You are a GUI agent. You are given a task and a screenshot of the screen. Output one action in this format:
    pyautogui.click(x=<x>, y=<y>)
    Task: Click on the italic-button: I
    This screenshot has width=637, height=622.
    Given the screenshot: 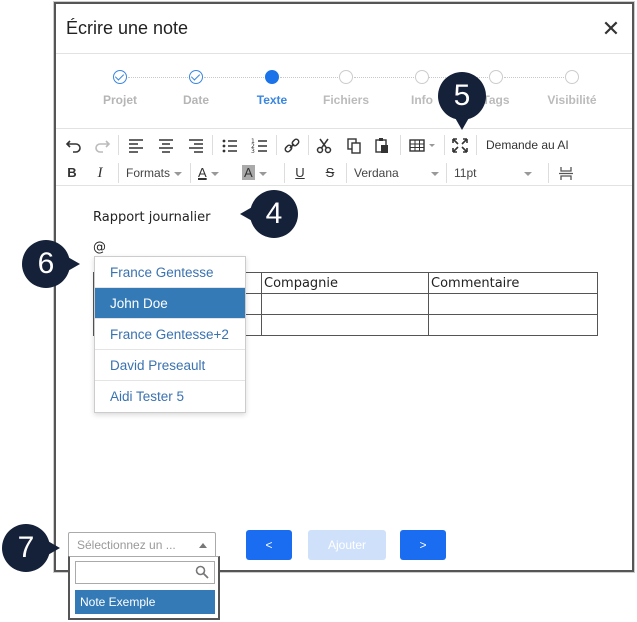 What is the action you would take?
    pyautogui.click(x=100, y=173)
    